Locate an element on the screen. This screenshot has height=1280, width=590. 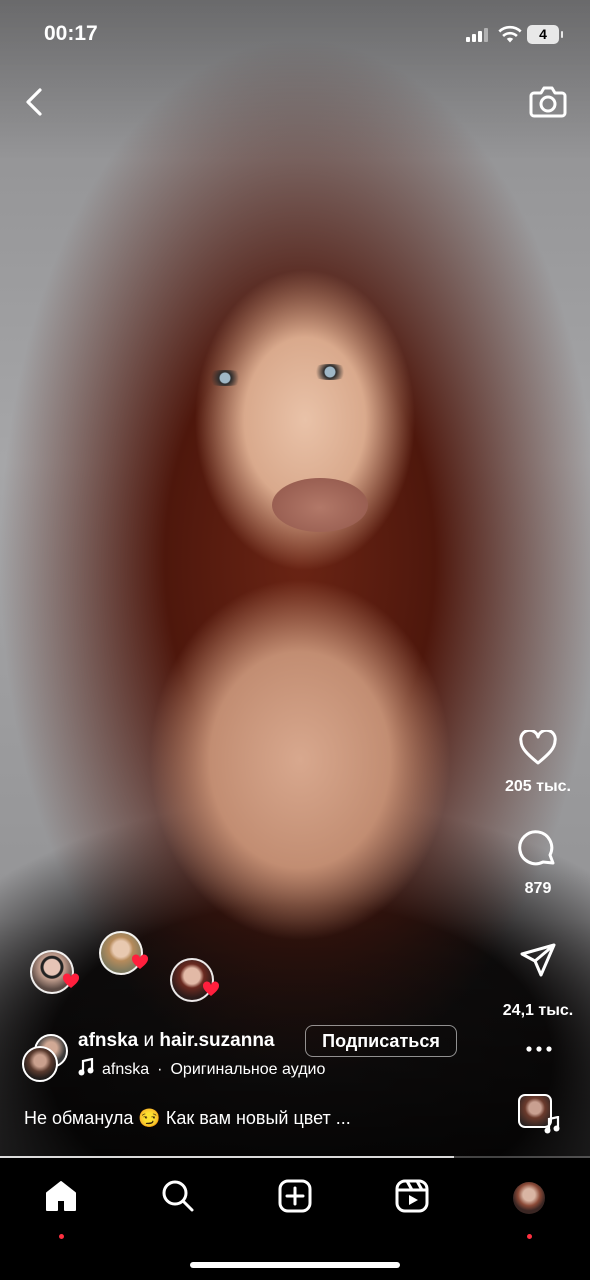
caption-text: Не обманула is located at coordinates (79, 1118).